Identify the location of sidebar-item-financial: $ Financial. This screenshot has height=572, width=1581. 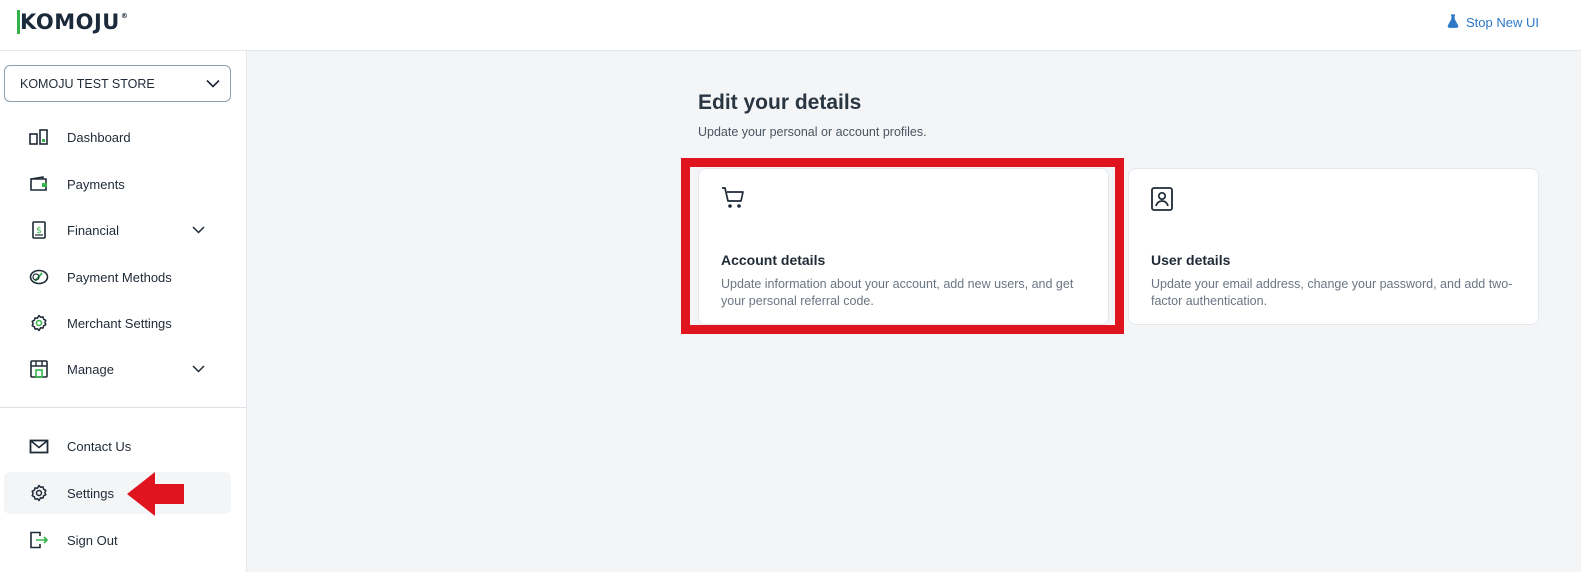
(117, 230).